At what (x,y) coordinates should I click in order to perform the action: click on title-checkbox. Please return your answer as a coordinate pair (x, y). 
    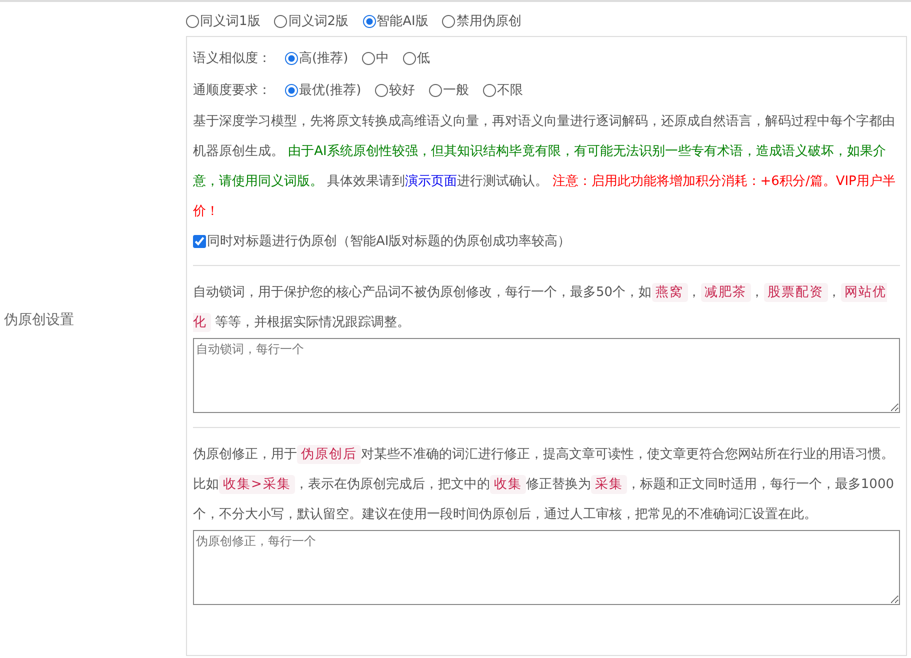
    Looking at the image, I should click on (199, 241).